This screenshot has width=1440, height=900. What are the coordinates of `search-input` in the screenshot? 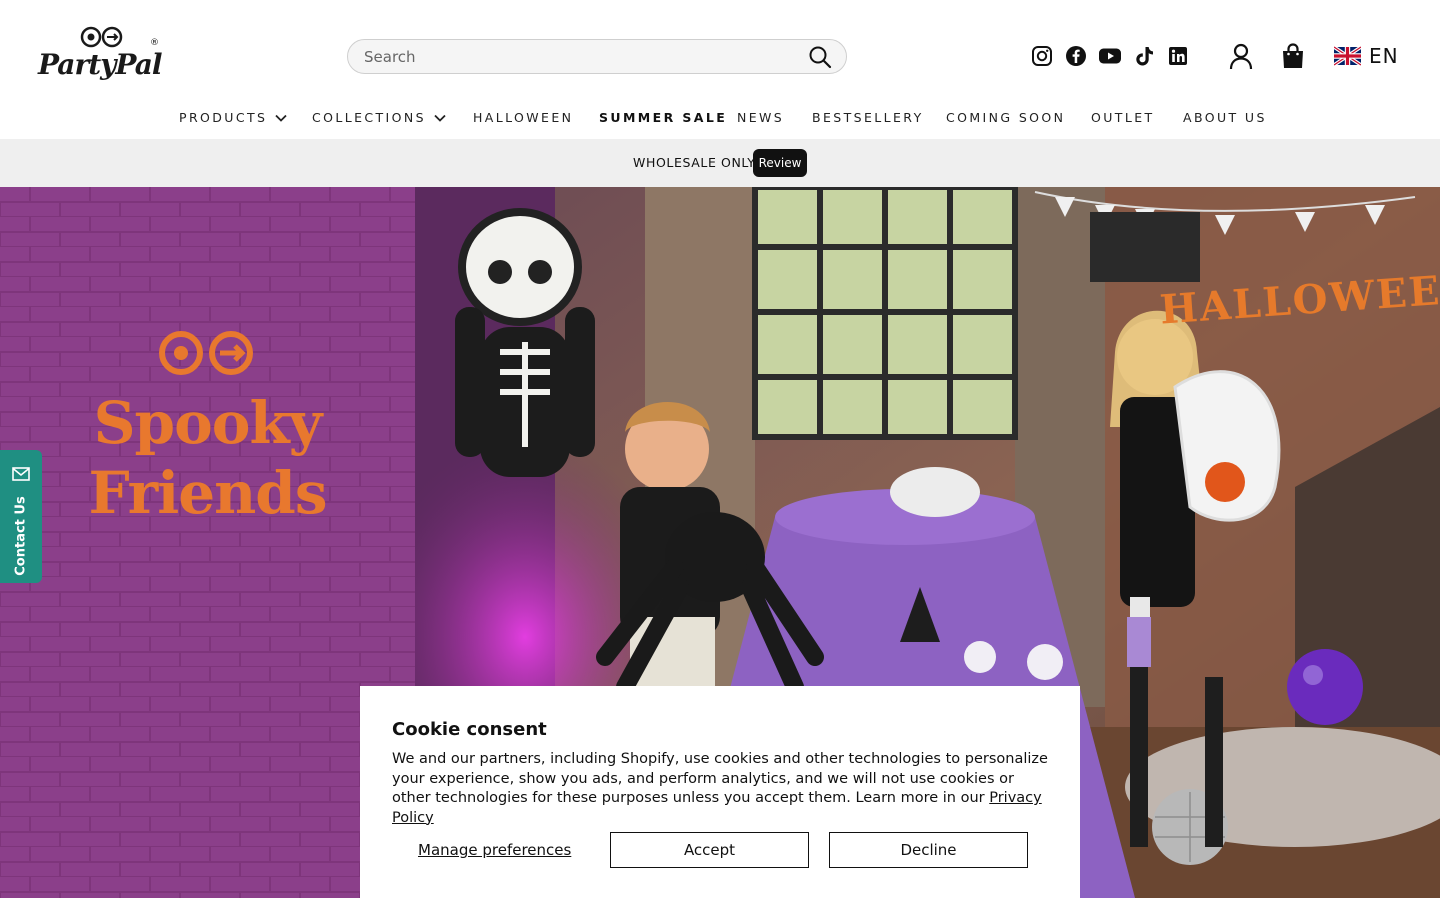 It's located at (584, 56).